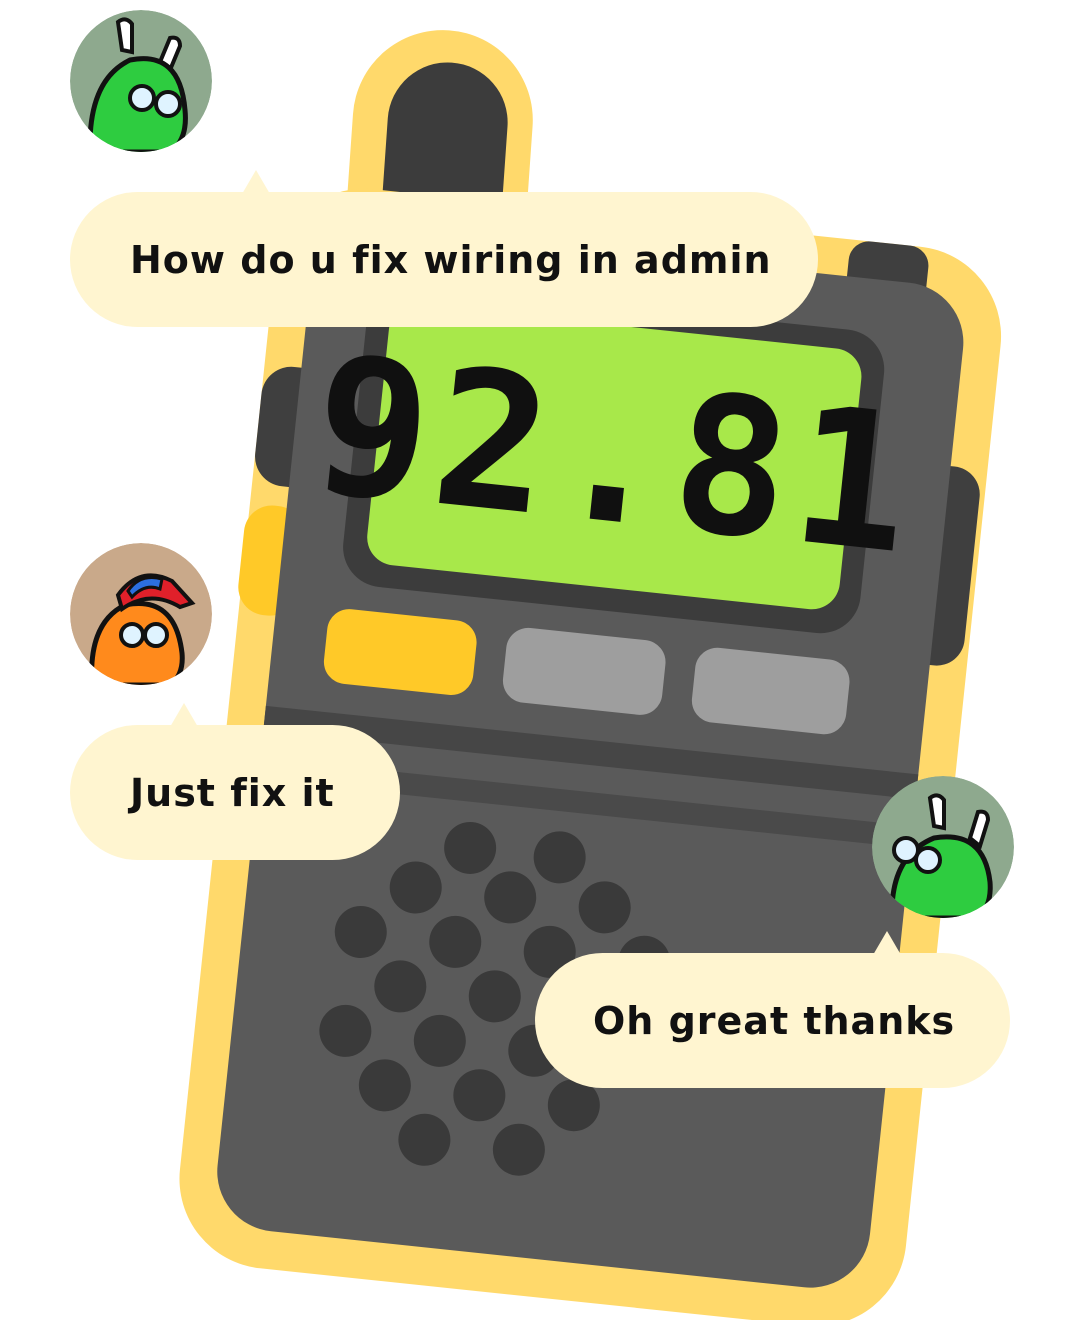 This screenshot has width=1080, height=1320. I want to click on chat-bubble-1: How do u fix wiring in admin, so click(444, 248).